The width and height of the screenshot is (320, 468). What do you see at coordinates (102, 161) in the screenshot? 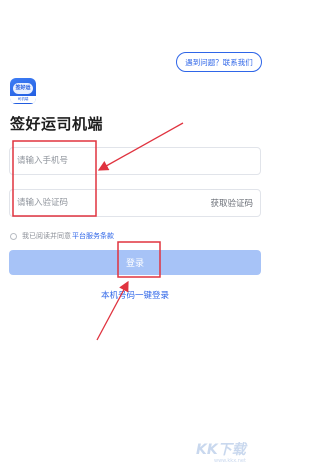
I see `phone-input` at bounding box center [102, 161].